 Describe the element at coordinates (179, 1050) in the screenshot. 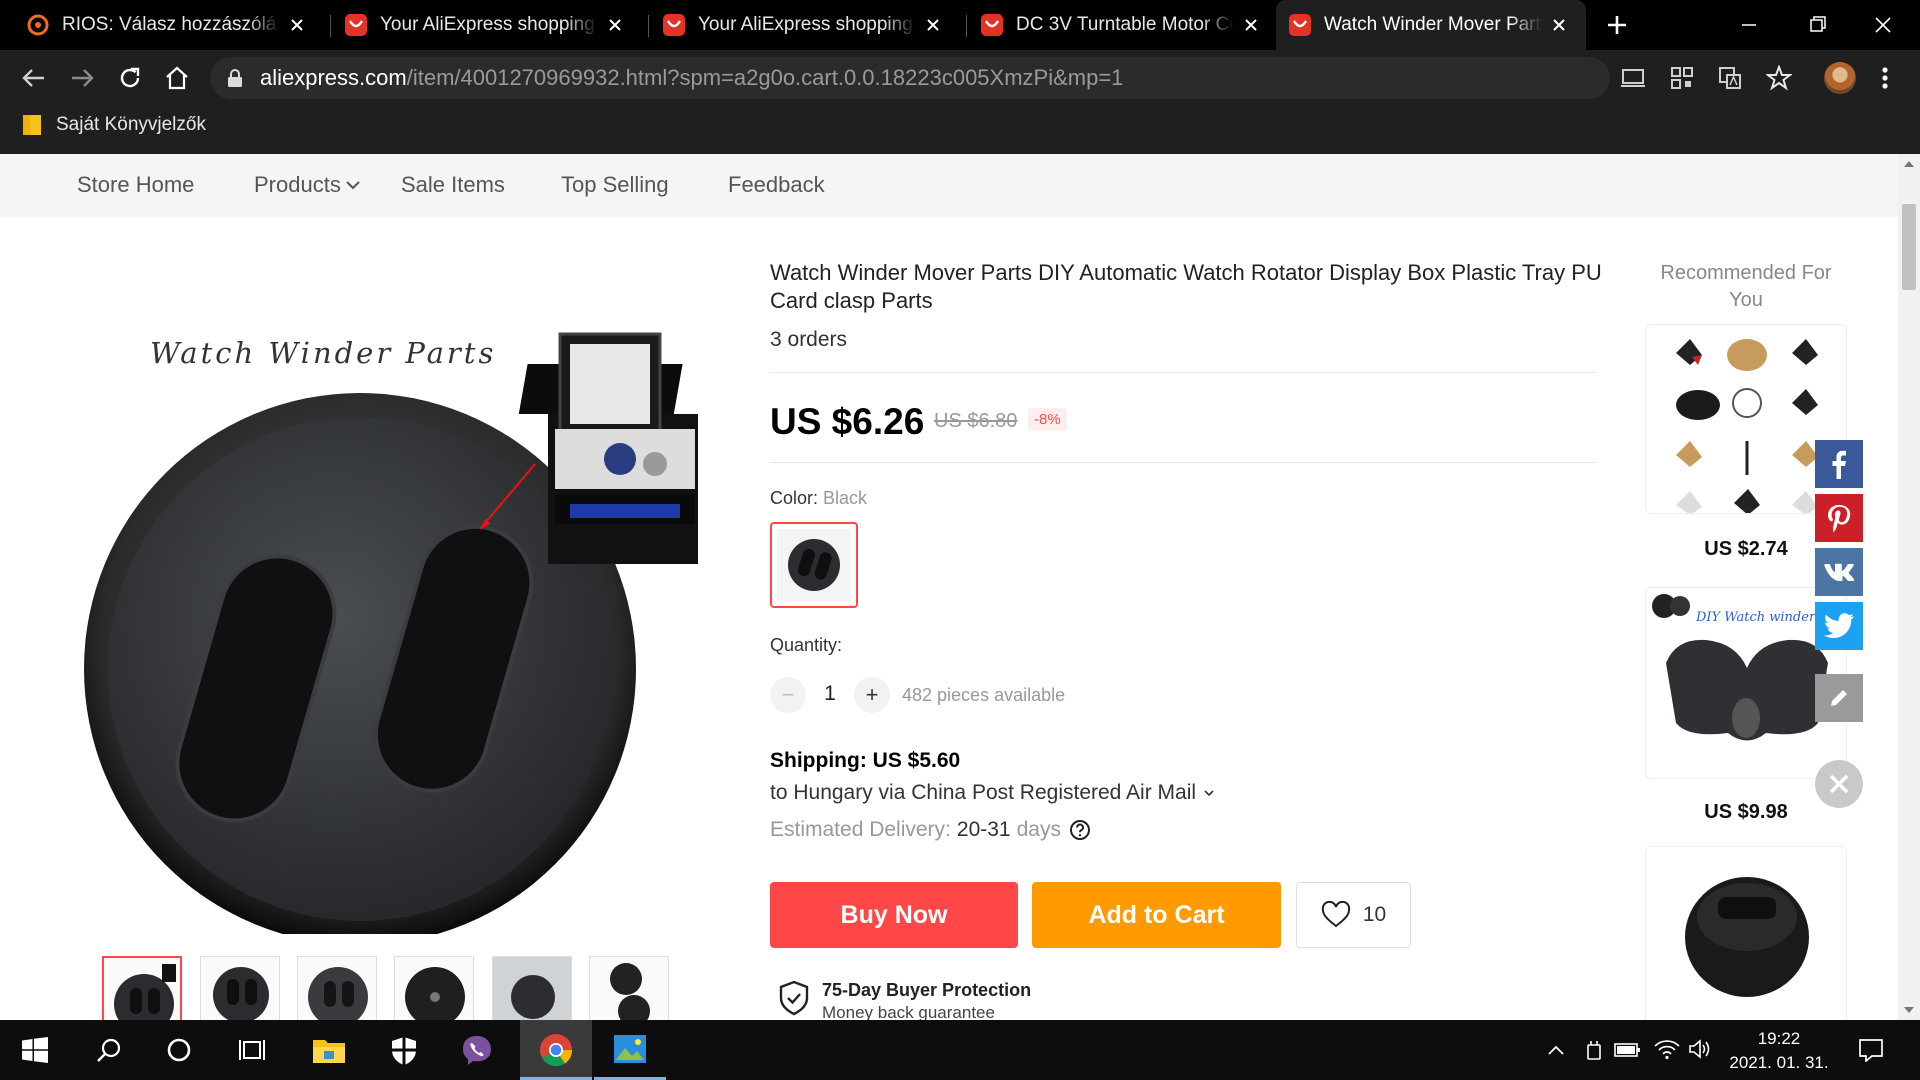

I see `cortana-icon` at that location.